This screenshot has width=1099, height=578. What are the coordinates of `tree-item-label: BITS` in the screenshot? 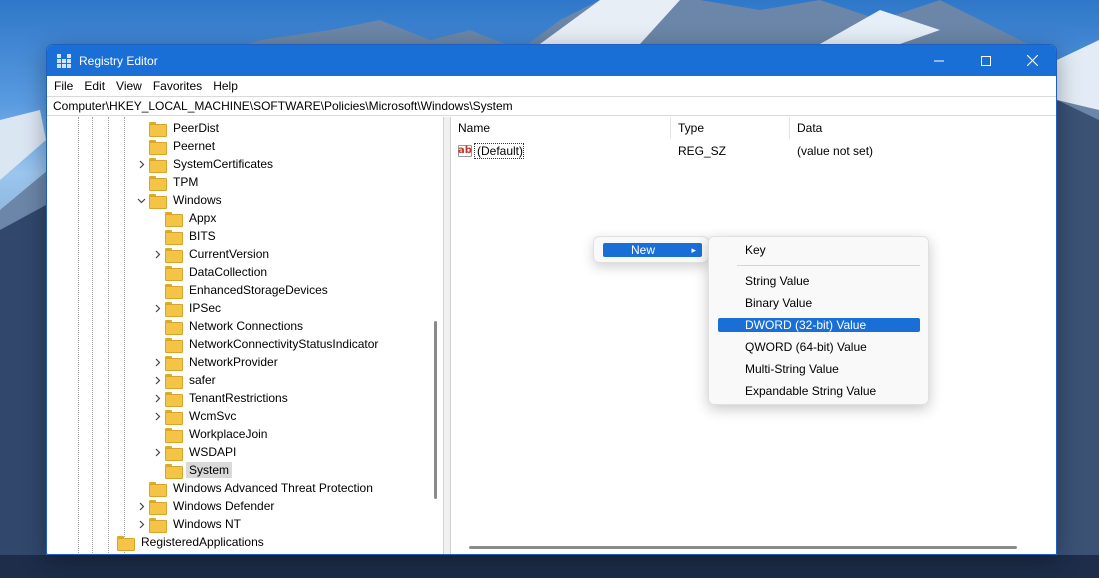 It's located at (202, 236).